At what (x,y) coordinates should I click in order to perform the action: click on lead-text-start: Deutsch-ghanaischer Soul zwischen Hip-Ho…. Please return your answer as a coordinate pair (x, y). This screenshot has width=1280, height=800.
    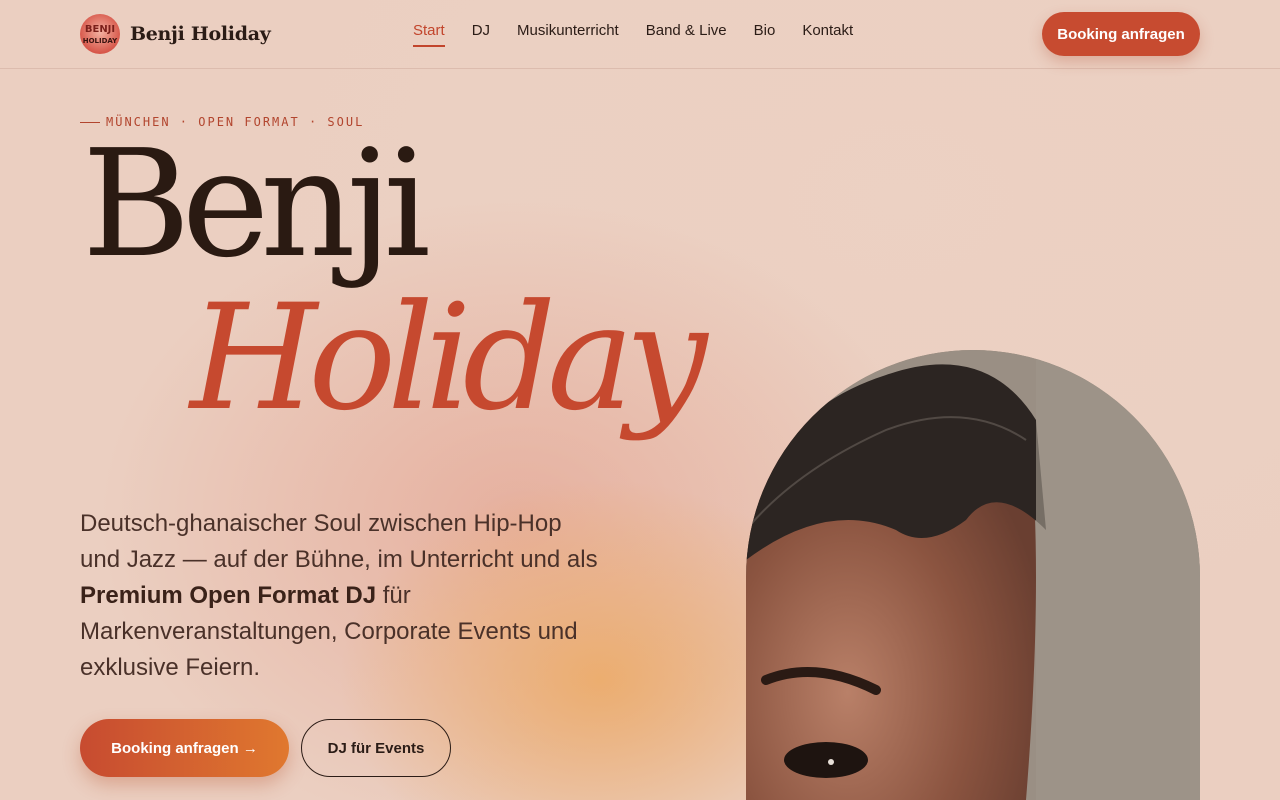
    Looking at the image, I should click on (339, 541).